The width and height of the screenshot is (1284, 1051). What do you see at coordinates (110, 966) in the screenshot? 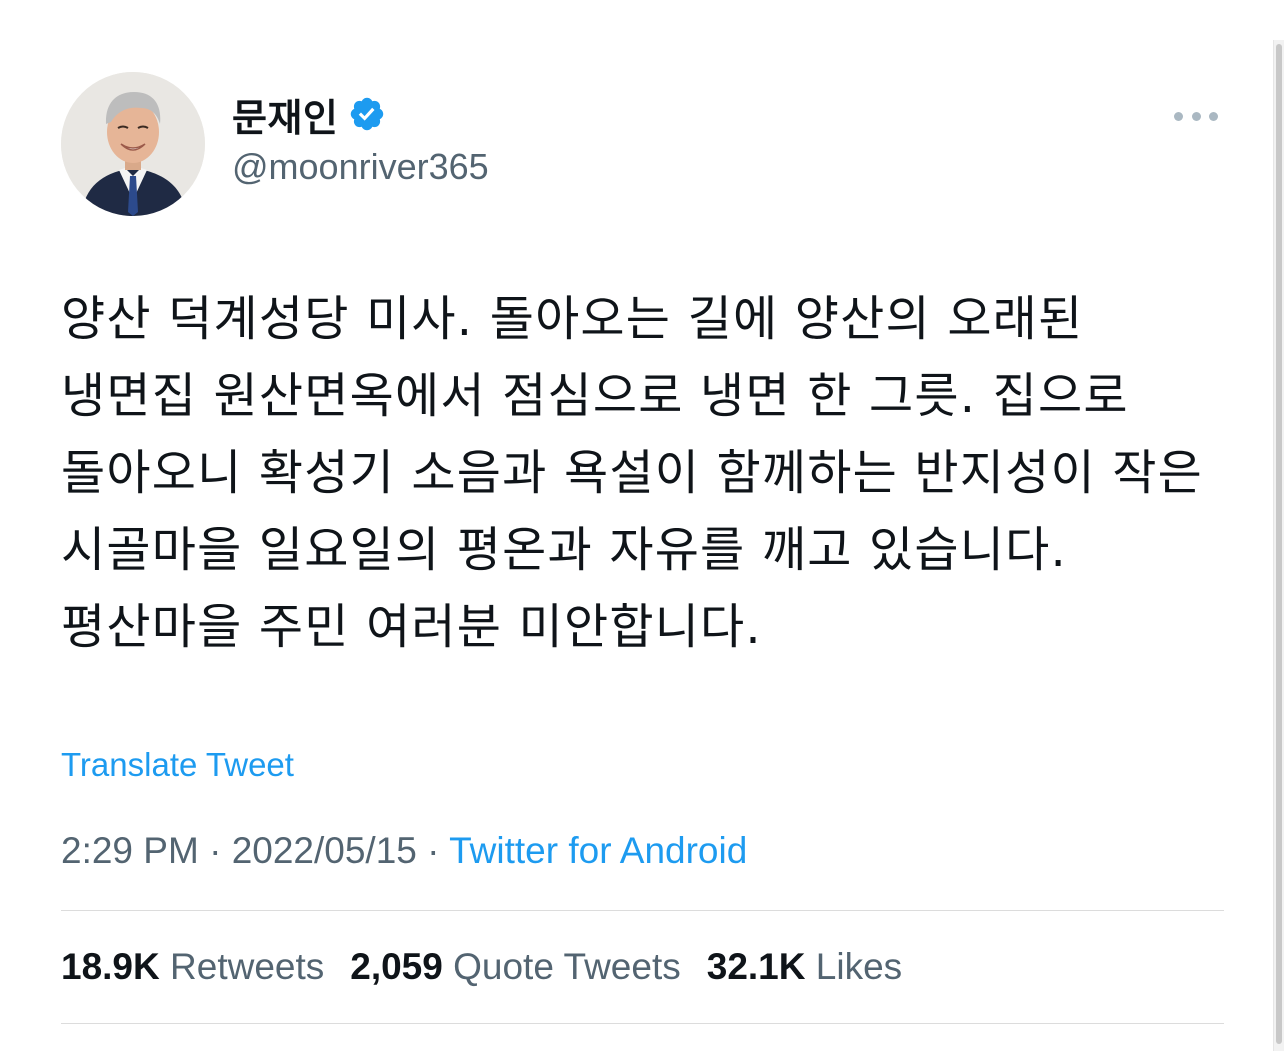
I see `retweets-count: 18.9K` at bounding box center [110, 966].